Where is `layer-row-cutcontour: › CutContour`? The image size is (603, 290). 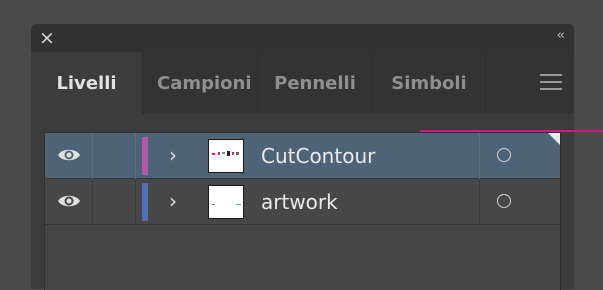 layer-row-cutcontour: › CutContour is located at coordinates (302, 156).